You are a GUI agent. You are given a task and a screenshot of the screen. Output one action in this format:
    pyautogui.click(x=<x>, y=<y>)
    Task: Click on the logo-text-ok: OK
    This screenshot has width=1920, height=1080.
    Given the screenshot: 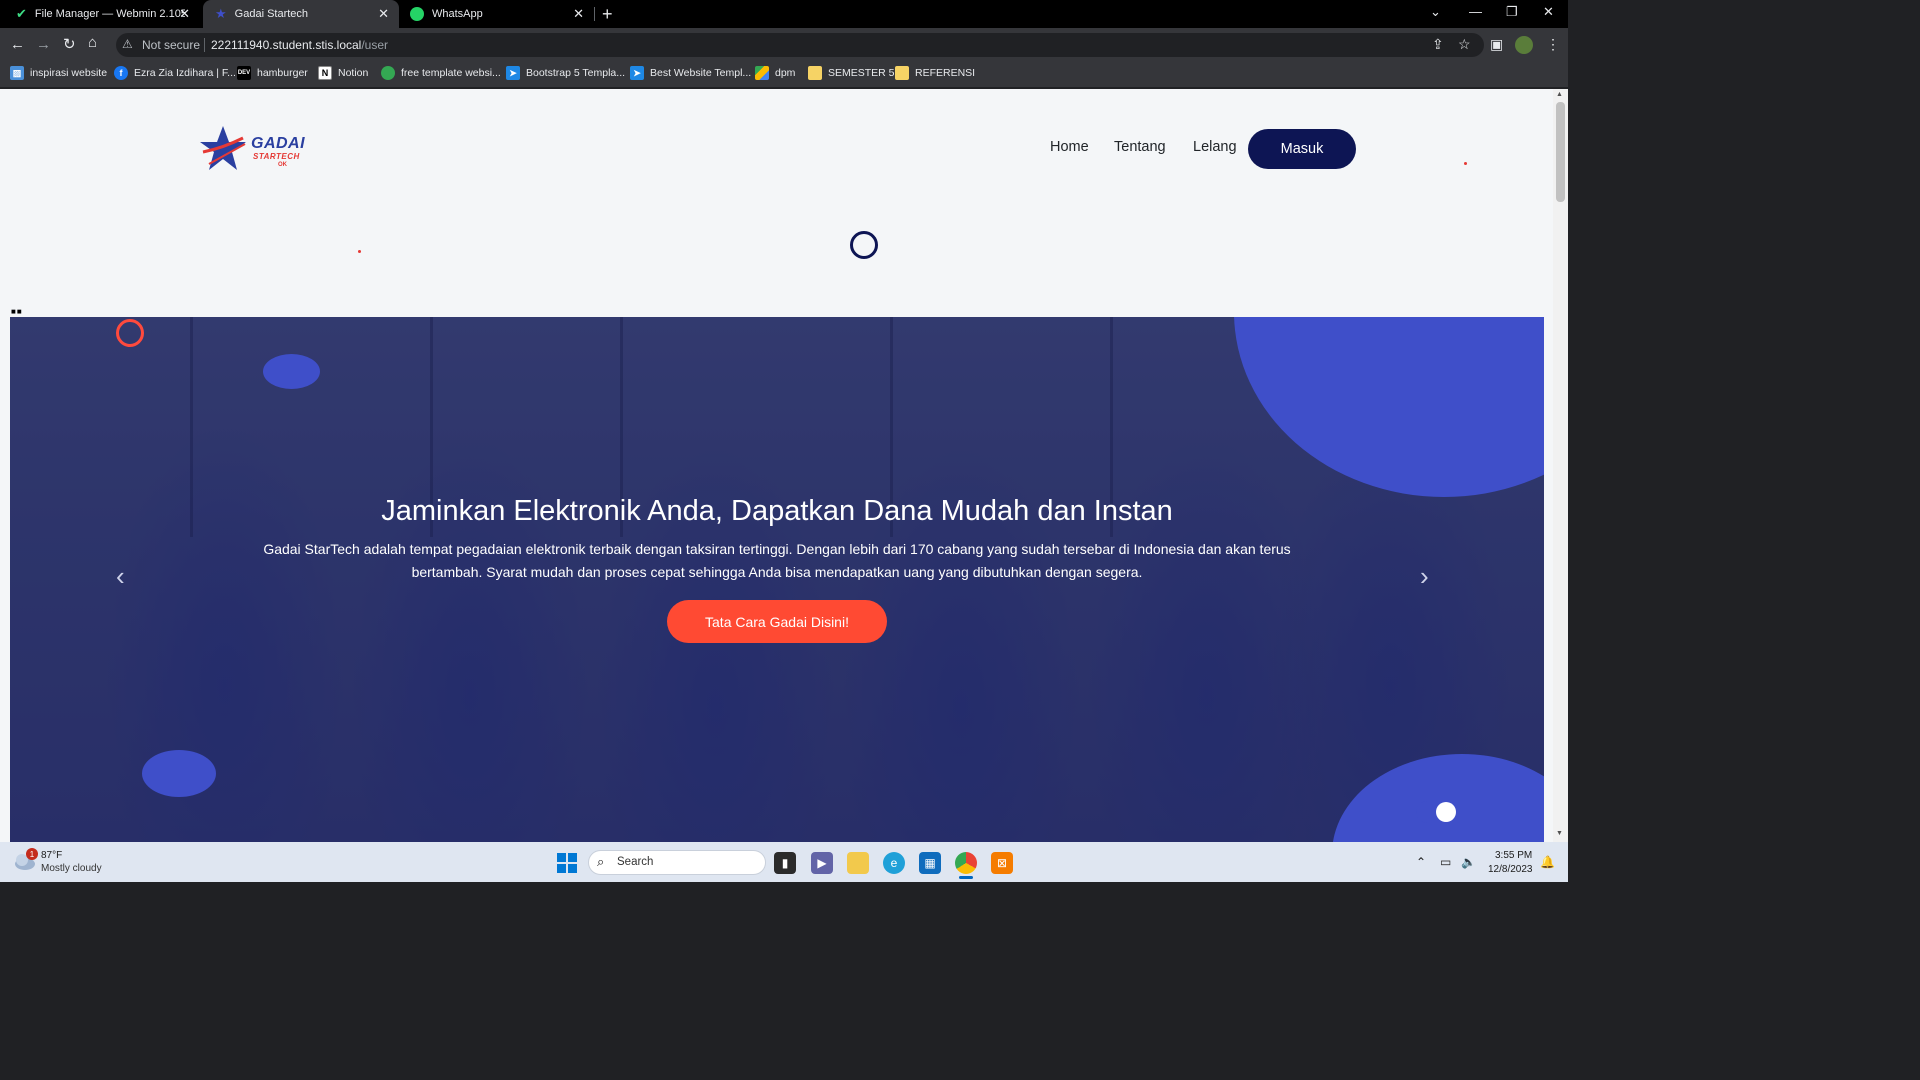 What is the action you would take?
    pyautogui.click(x=282, y=165)
    